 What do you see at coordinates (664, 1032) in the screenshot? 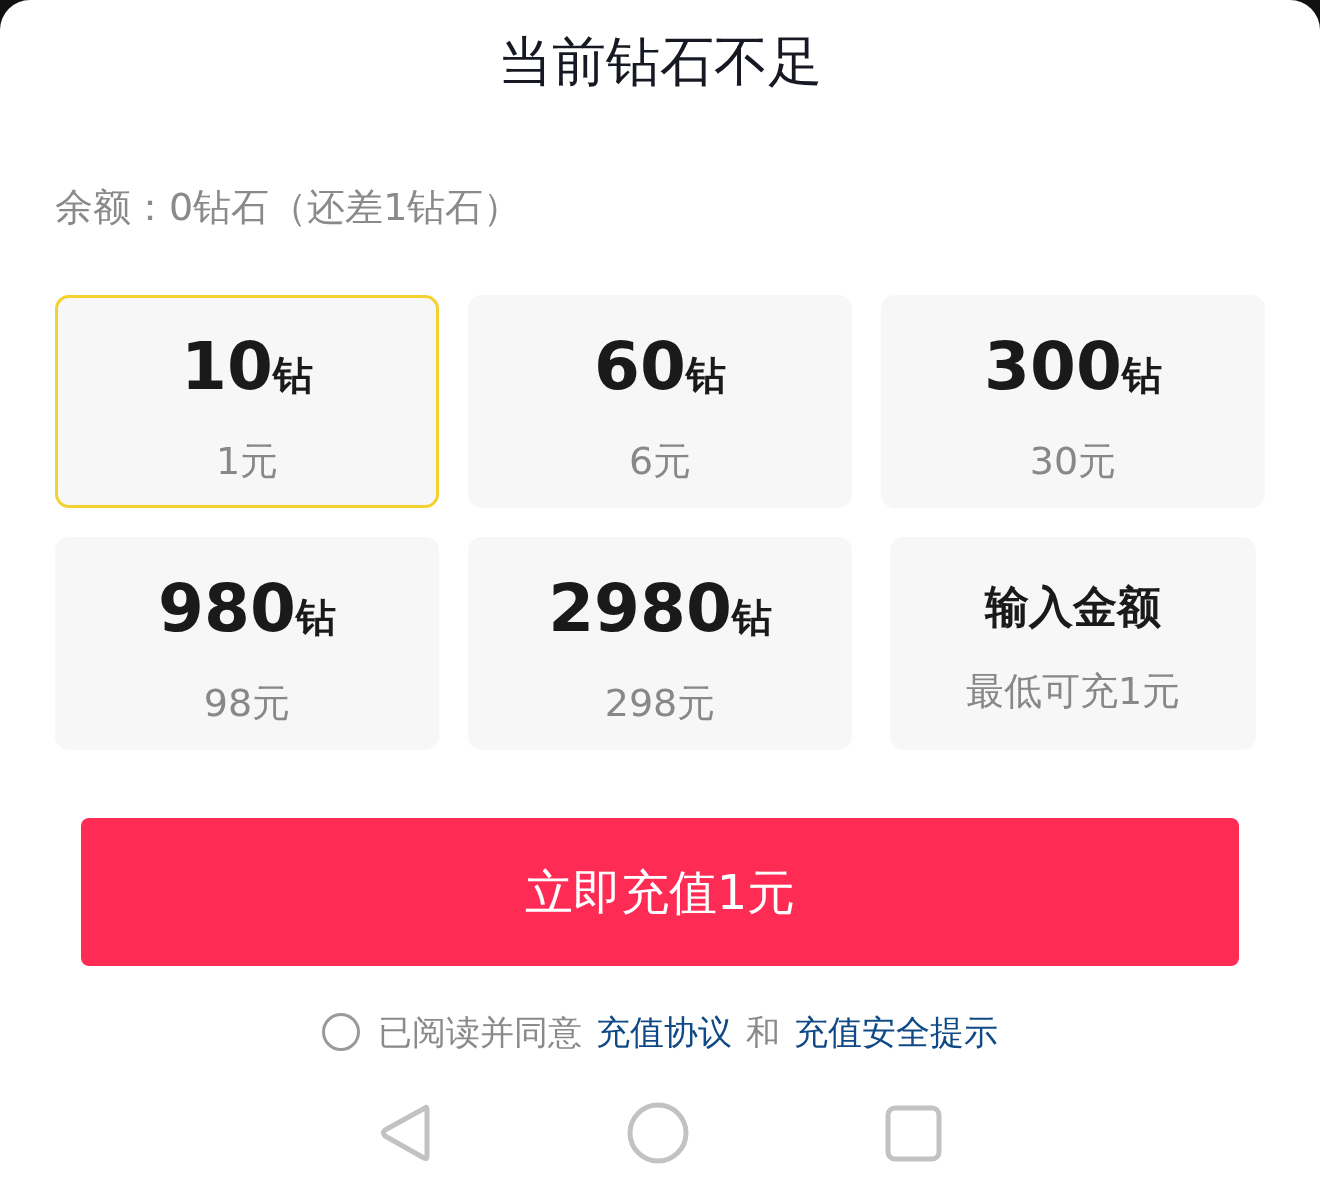
I see `agreement-link: 充值协议` at bounding box center [664, 1032].